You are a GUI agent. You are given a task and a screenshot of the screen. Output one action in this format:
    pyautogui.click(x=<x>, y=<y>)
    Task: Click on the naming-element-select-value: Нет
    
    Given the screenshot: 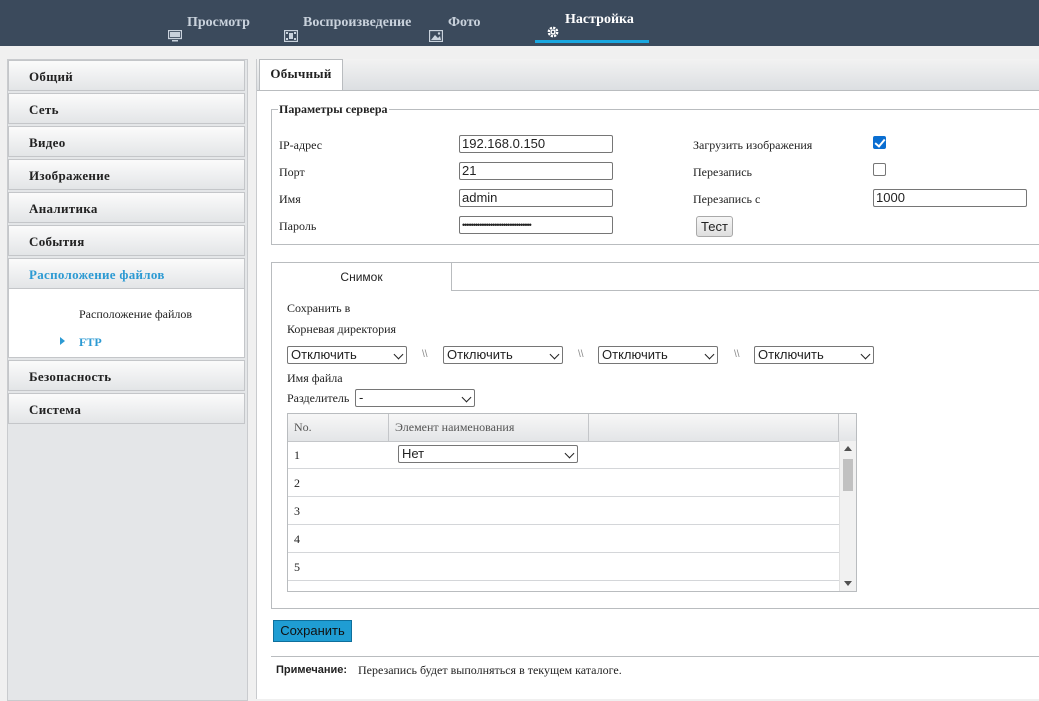 What is the action you would take?
    pyautogui.click(x=413, y=453)
    